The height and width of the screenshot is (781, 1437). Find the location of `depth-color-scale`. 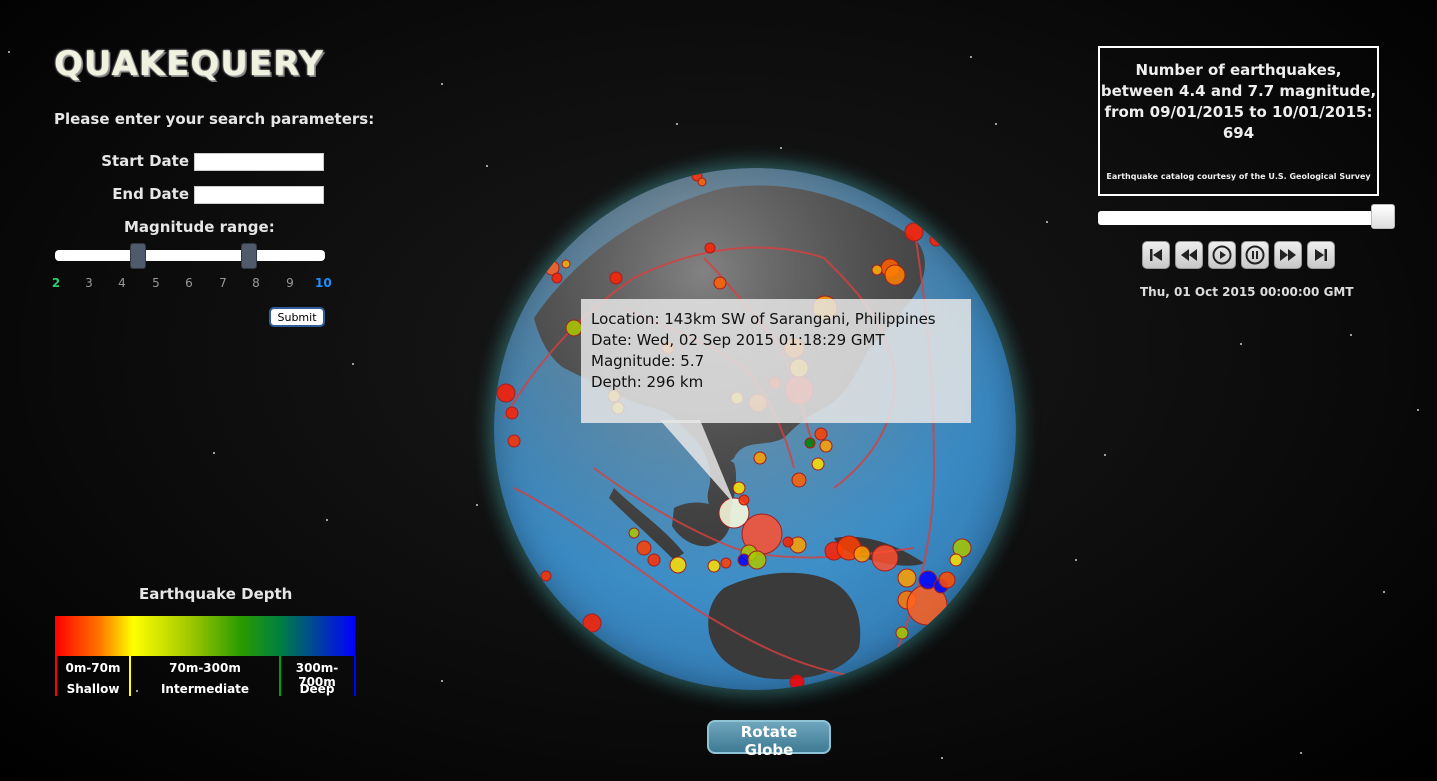

depth-color-scale is located at coordinates (205, 636).